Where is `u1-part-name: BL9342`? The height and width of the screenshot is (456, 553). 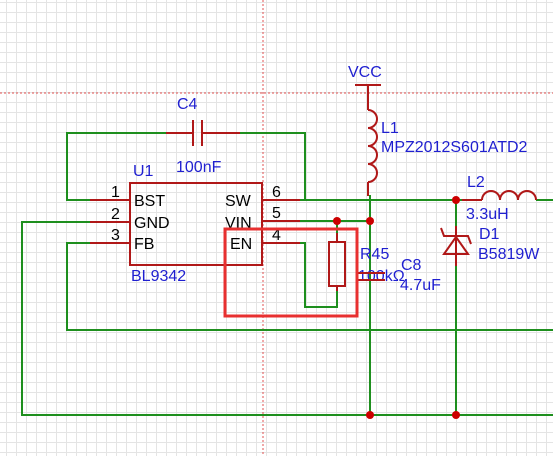 u1-part-name: BL9342 is located at coordinates (158, 276).